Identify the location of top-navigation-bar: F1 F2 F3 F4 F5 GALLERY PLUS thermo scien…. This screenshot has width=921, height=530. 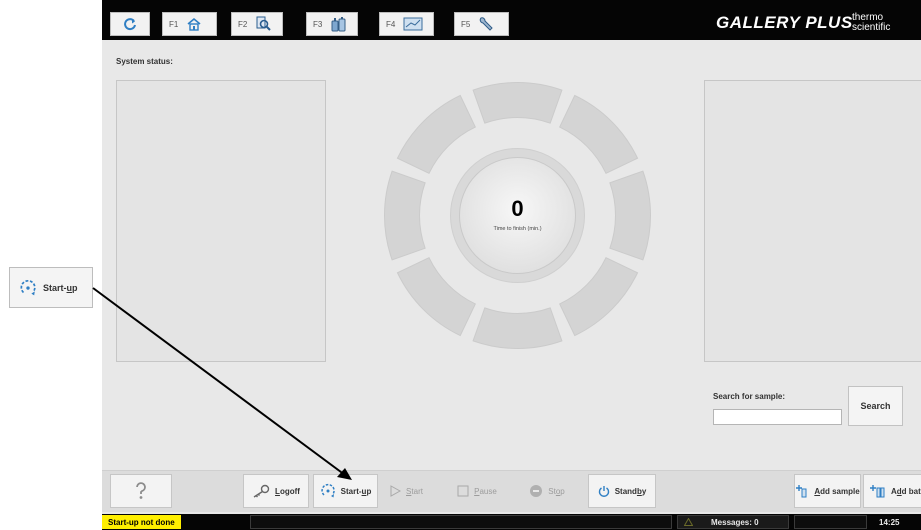
(511, 20).